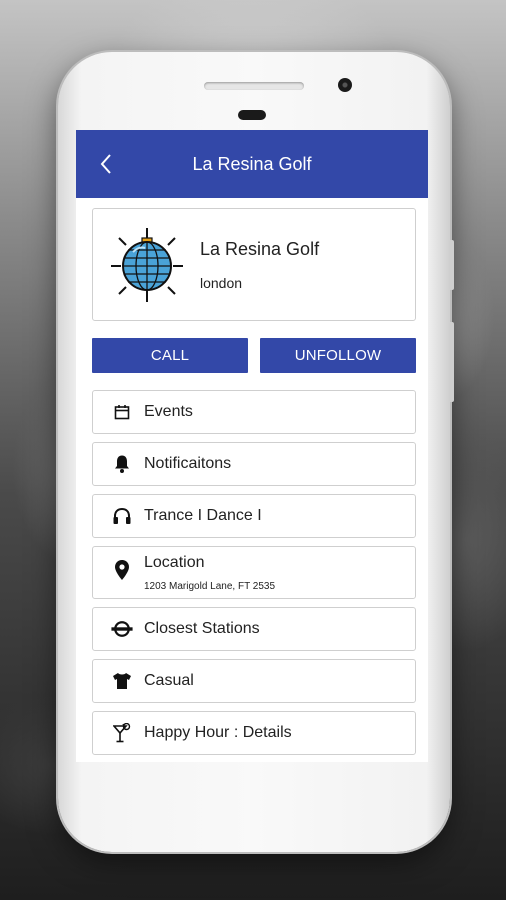 The width and height of the screenshot is (506, 900). I want to click on menu-item-music-genre: Trance I Dance I, so click(254, 516).